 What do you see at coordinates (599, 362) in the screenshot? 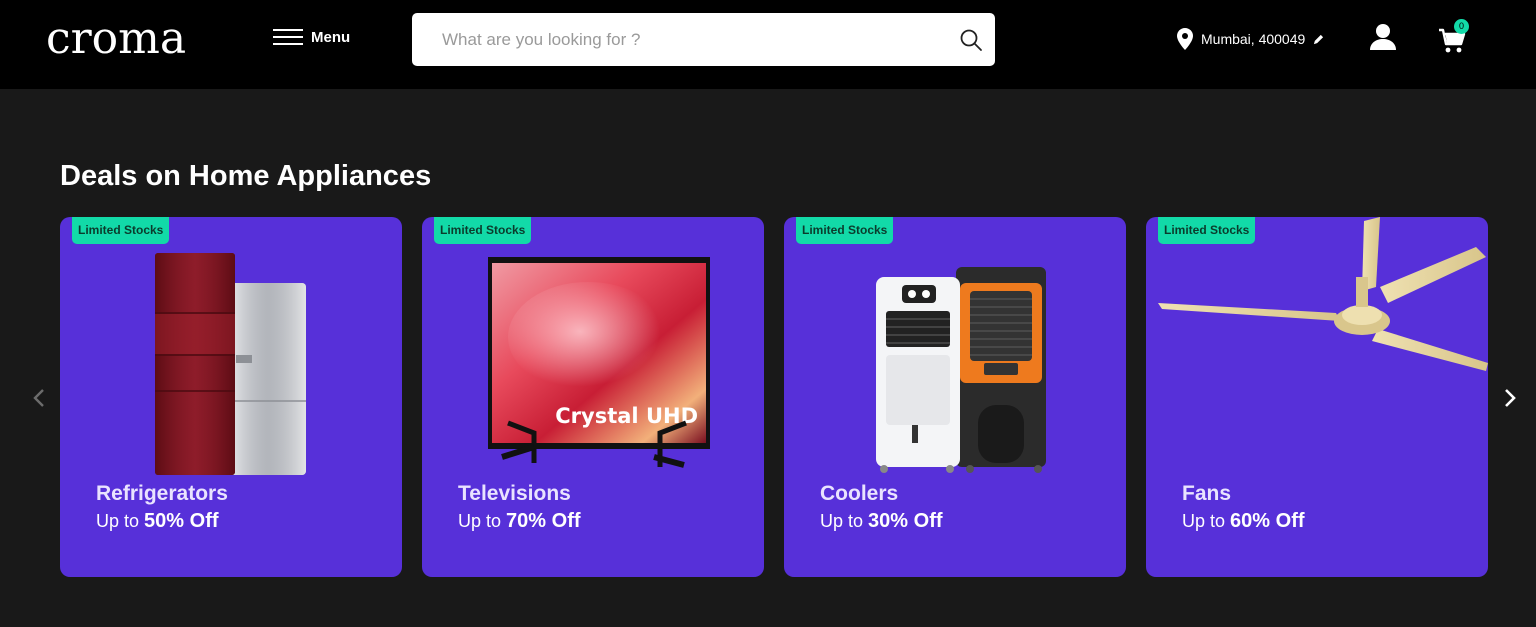
I see `television-image: Crystal UHD` at bounding box center [599, 362].